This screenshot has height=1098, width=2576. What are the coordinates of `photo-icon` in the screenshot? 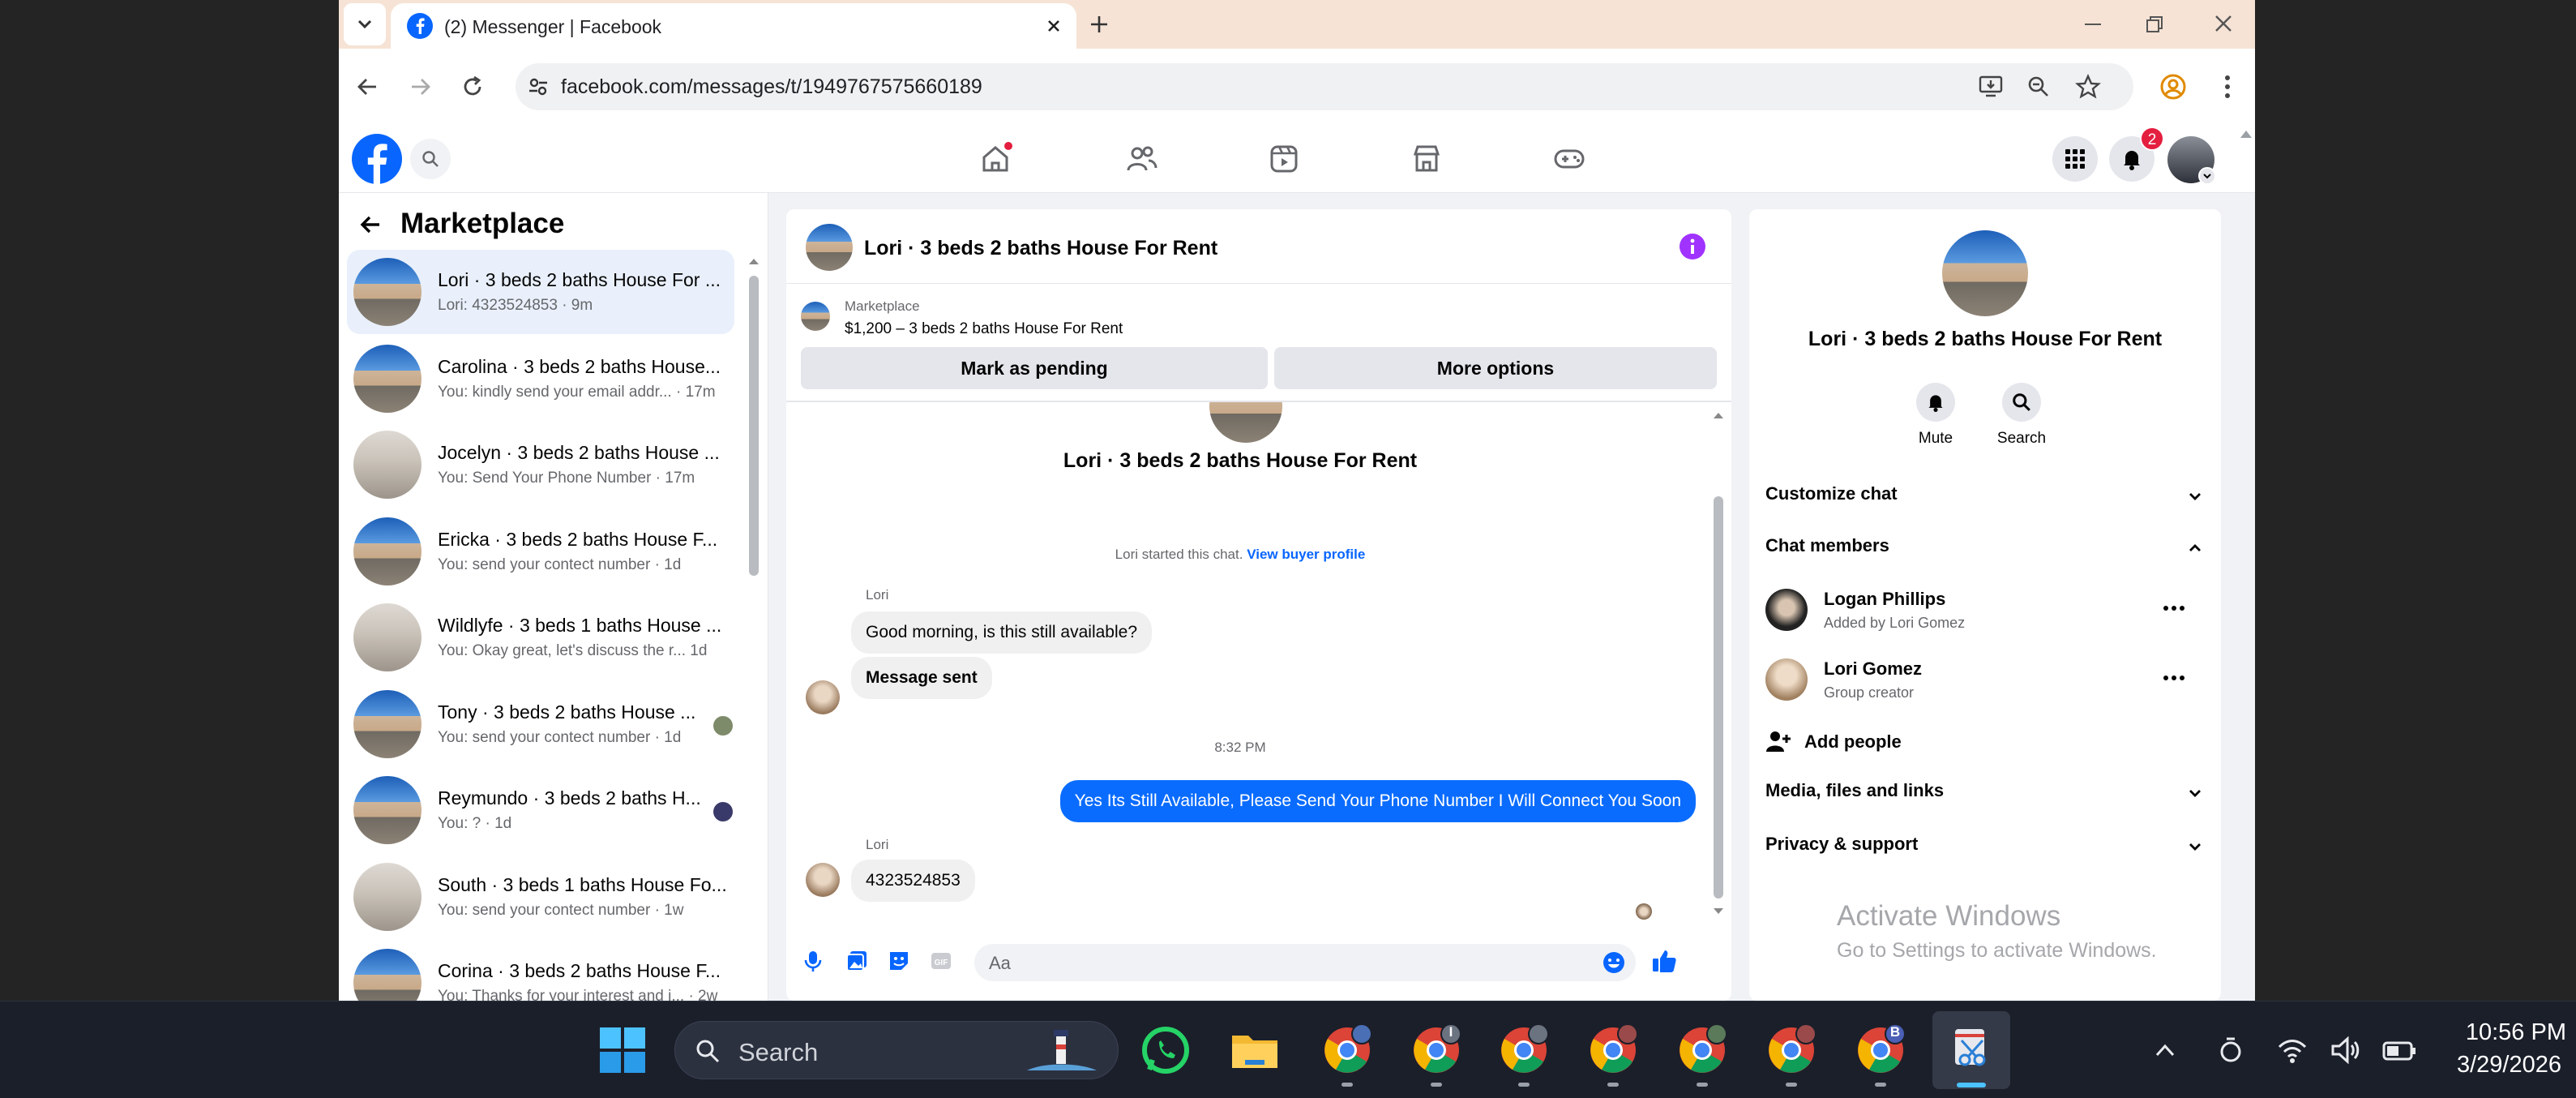 It's located at (857, 961).